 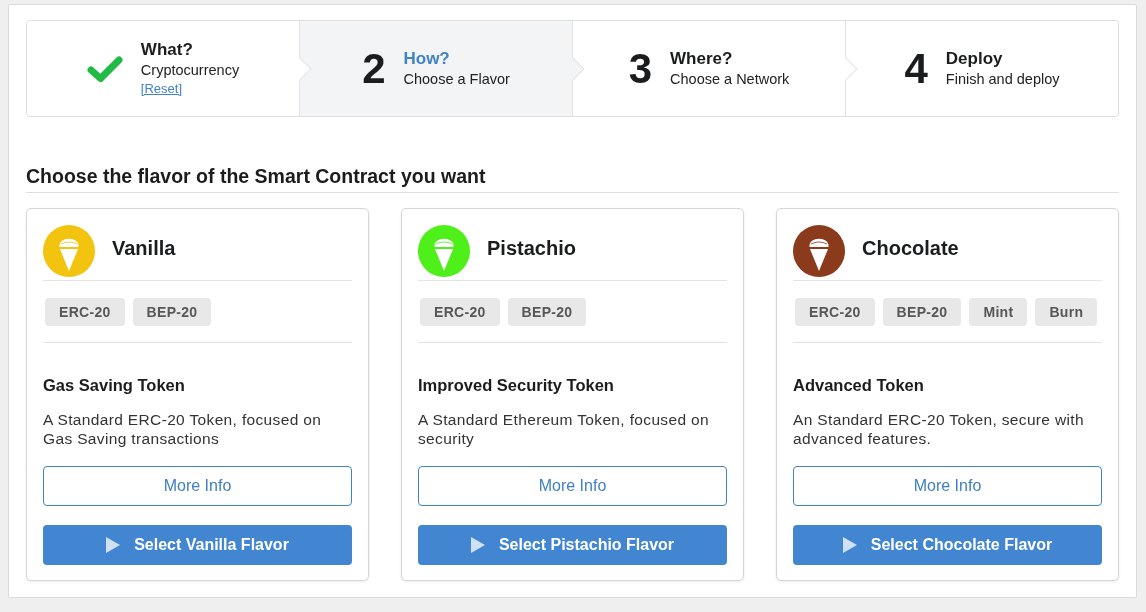 I want to click on step-subtitle: Cryptocurrency, so click(x=190, y=70).